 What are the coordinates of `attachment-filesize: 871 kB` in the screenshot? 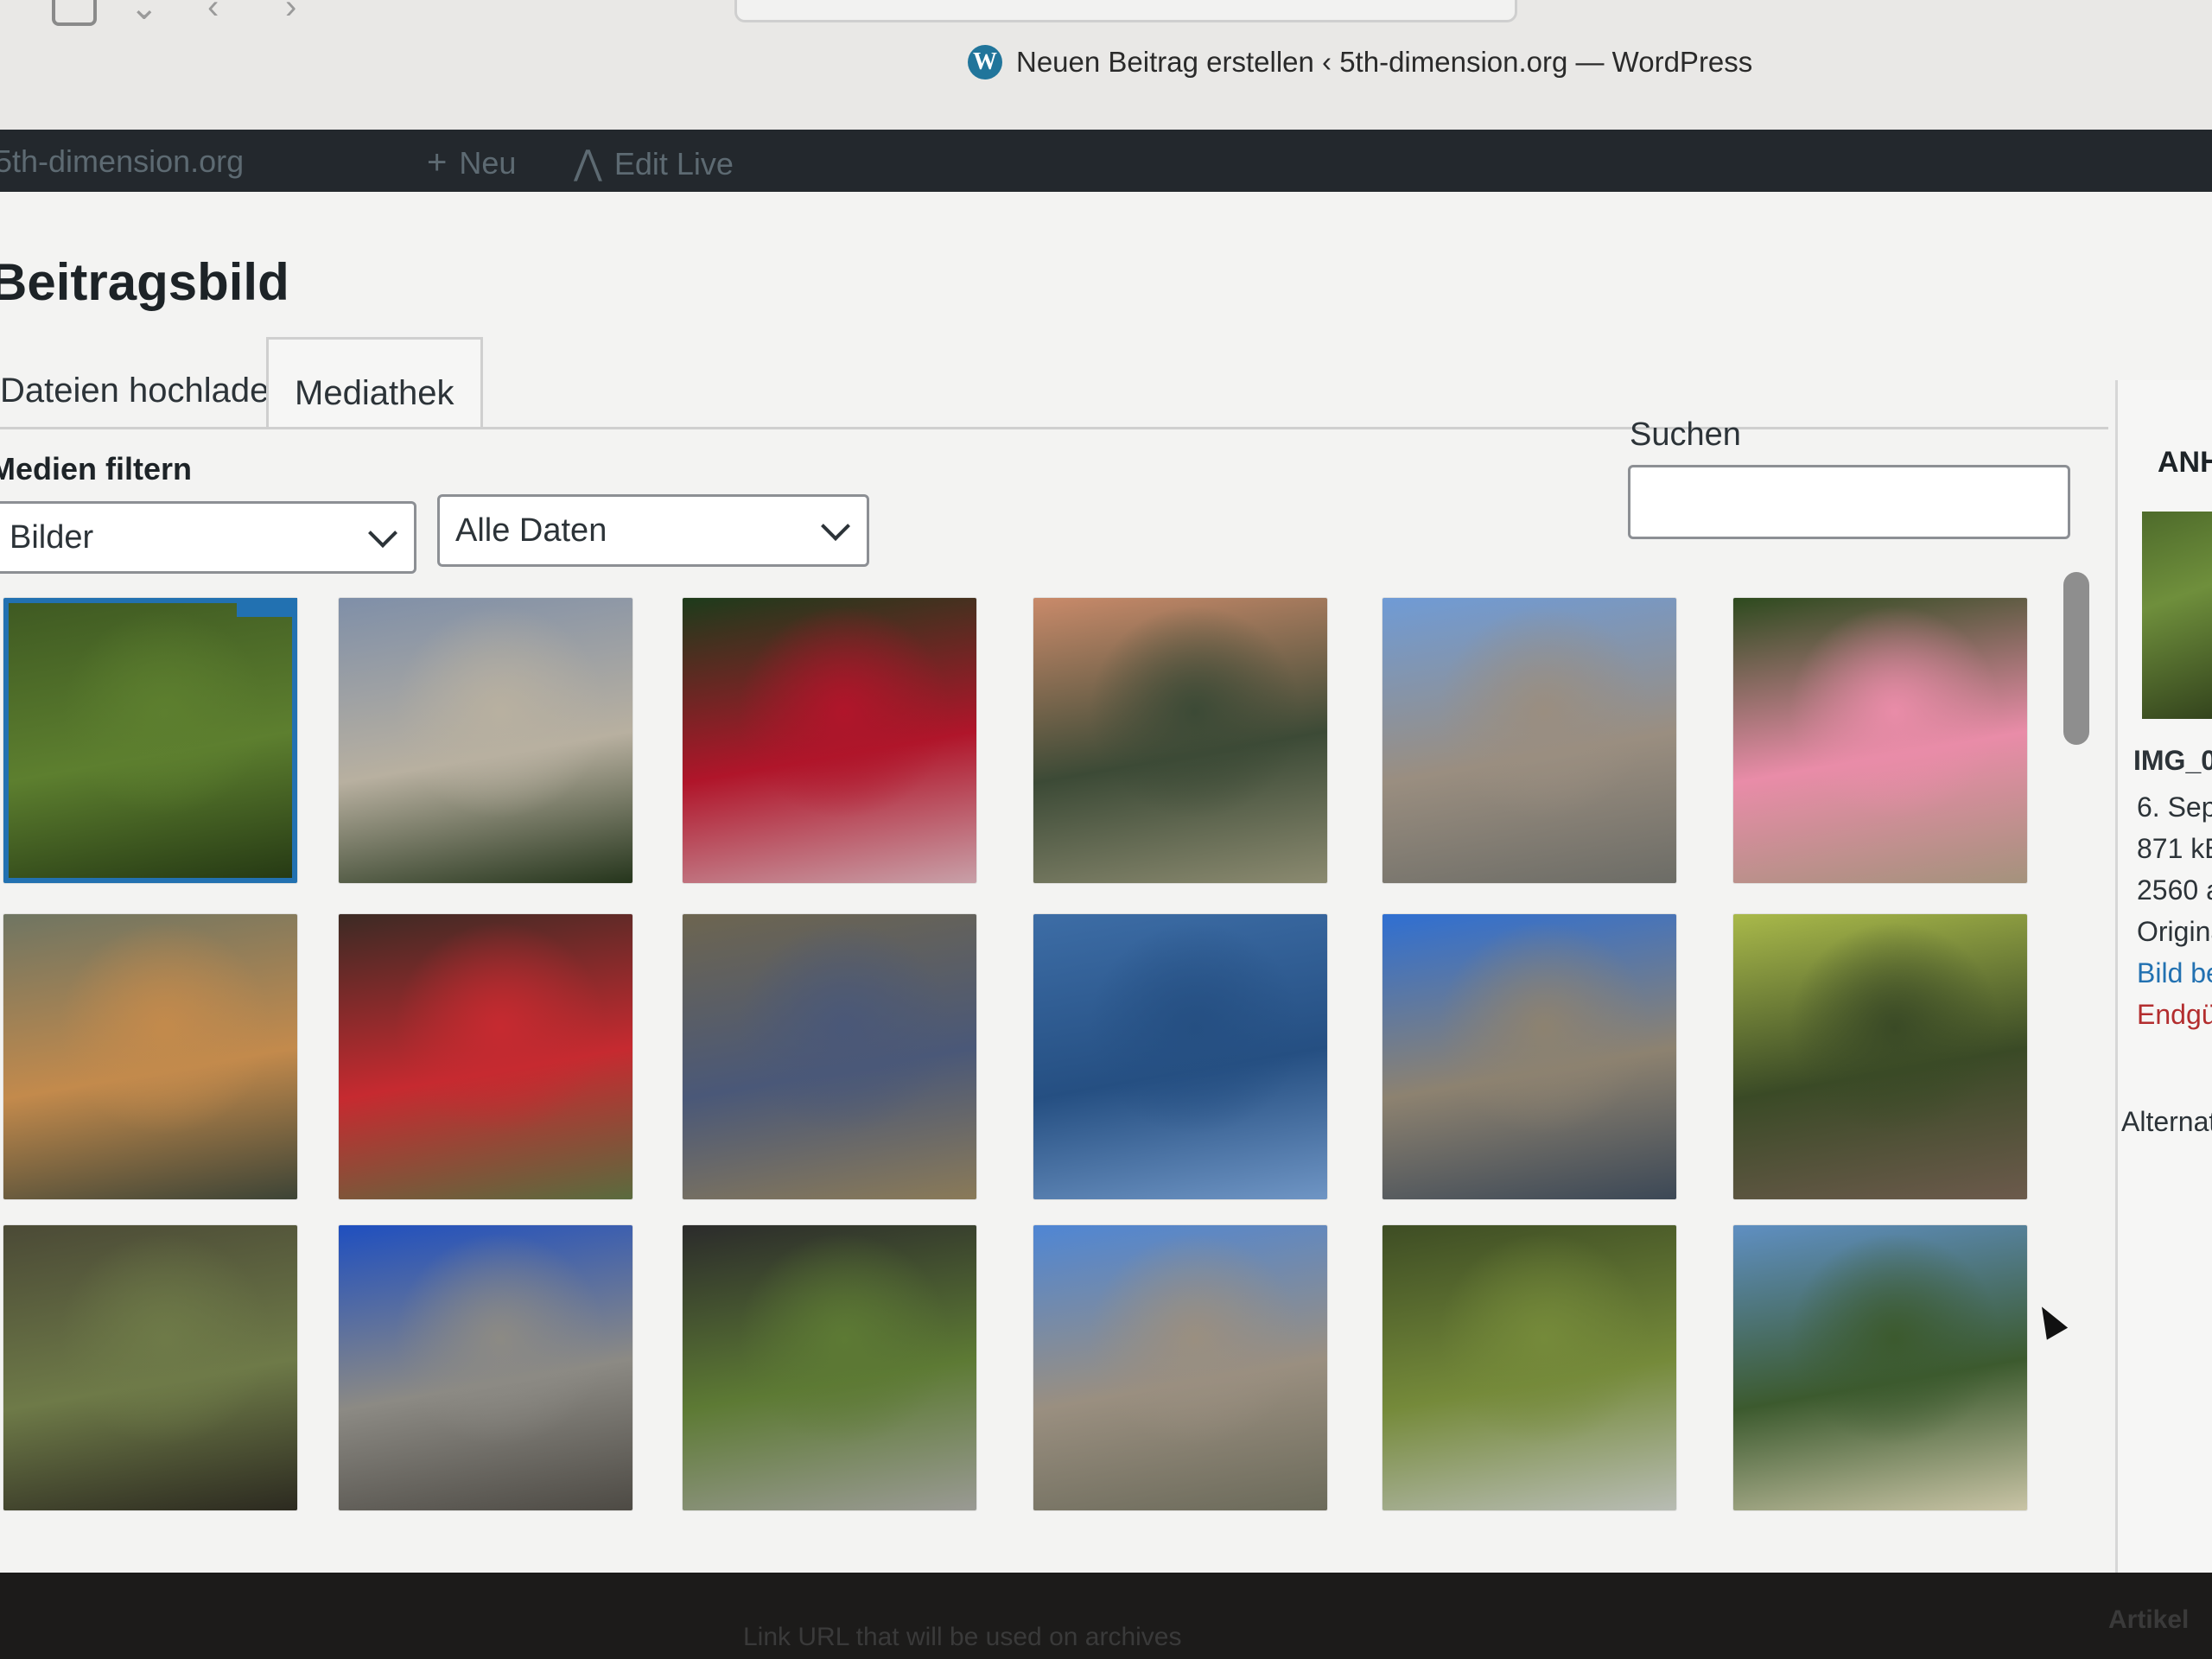 It's located at (2174, 848).